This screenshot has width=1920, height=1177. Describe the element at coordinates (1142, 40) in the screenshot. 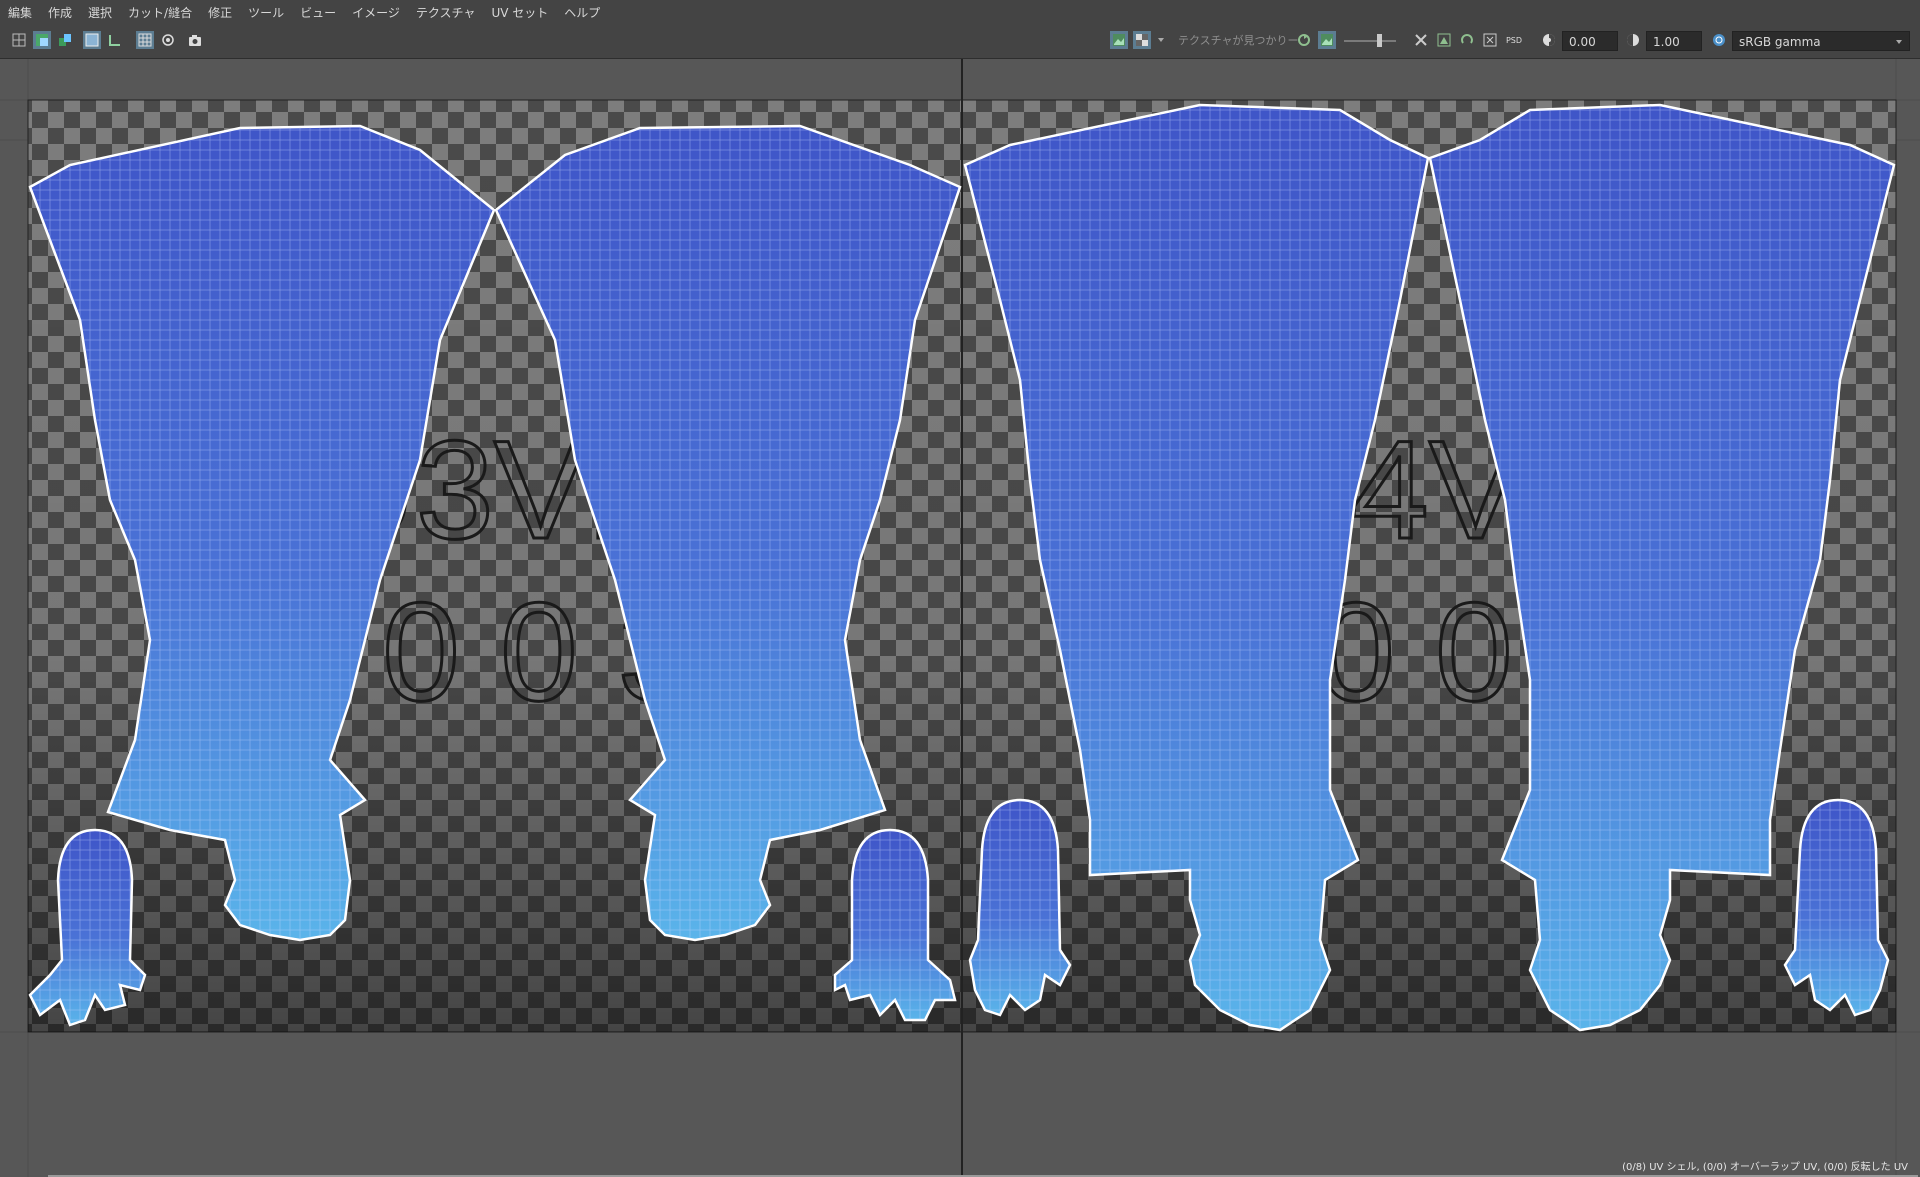

I see `checker-tile-icon` at that location.